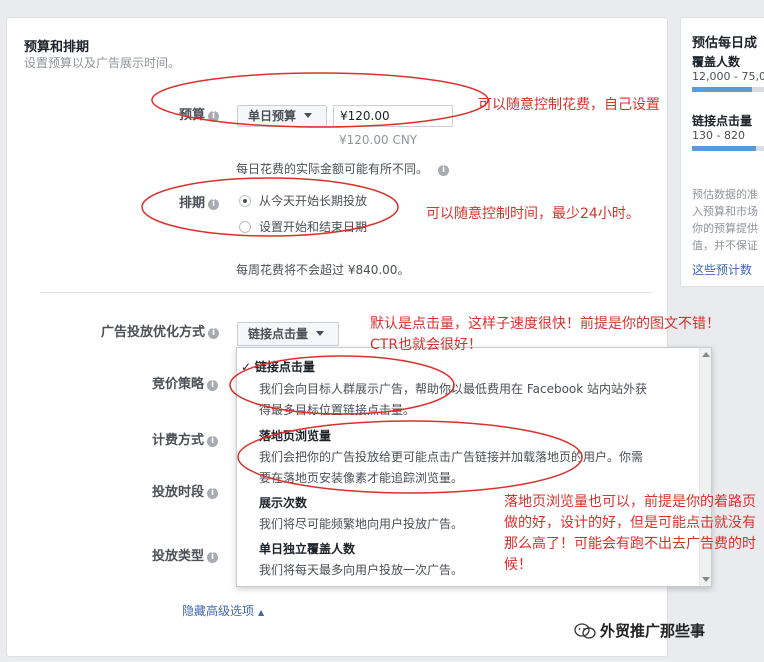 The image size is (764, 662). What do you see at coordinates (639, 630) in the screenshot?
I see `watermark: 外贸推广那些事` at bounding box center [639, 630].